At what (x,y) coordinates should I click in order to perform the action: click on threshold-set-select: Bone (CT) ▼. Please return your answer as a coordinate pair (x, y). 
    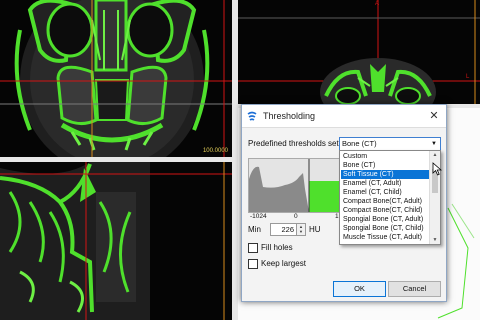
    Looking at the image, I should click on (390, 144).